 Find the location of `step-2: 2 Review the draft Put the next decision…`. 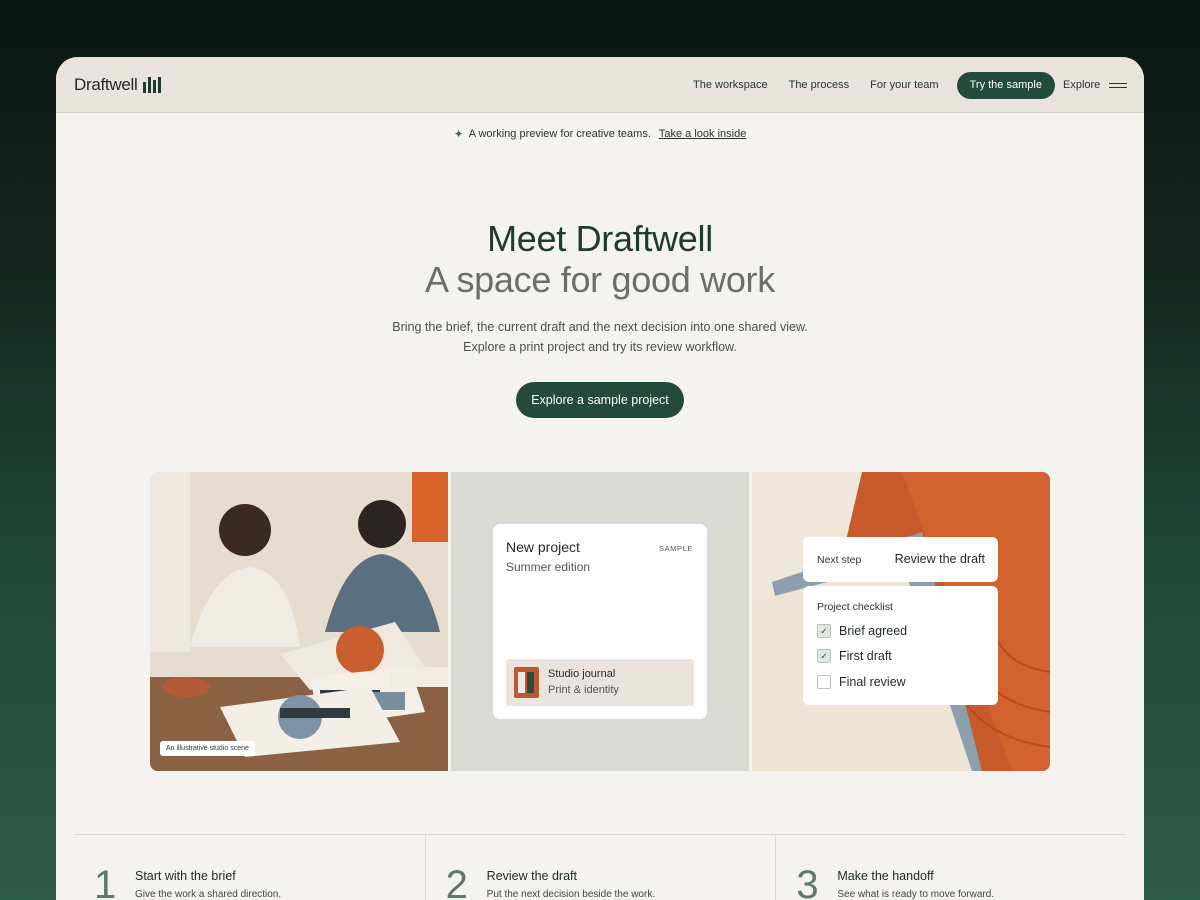

step-2: 2 Review the draft Put the next decision… is located at coordinates (600, 867).